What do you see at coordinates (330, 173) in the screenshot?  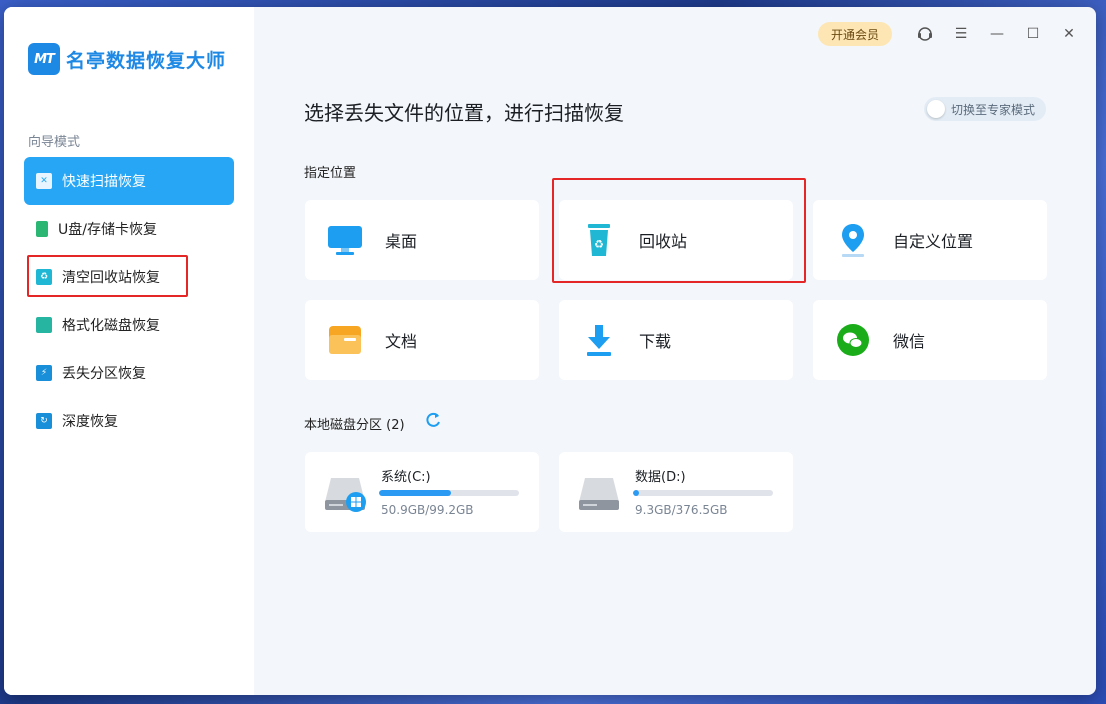 I see `locations-label: 指定位置` at bounding box center [330, 173].